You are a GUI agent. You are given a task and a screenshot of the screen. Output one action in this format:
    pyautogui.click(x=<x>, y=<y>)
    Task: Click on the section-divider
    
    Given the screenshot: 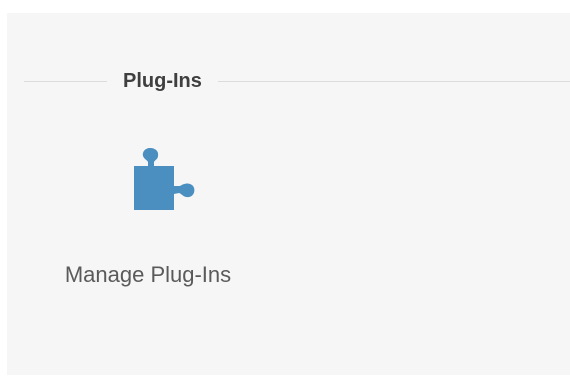 What is the action you would take?
    pyautogui.click(x=297, y=81)
    